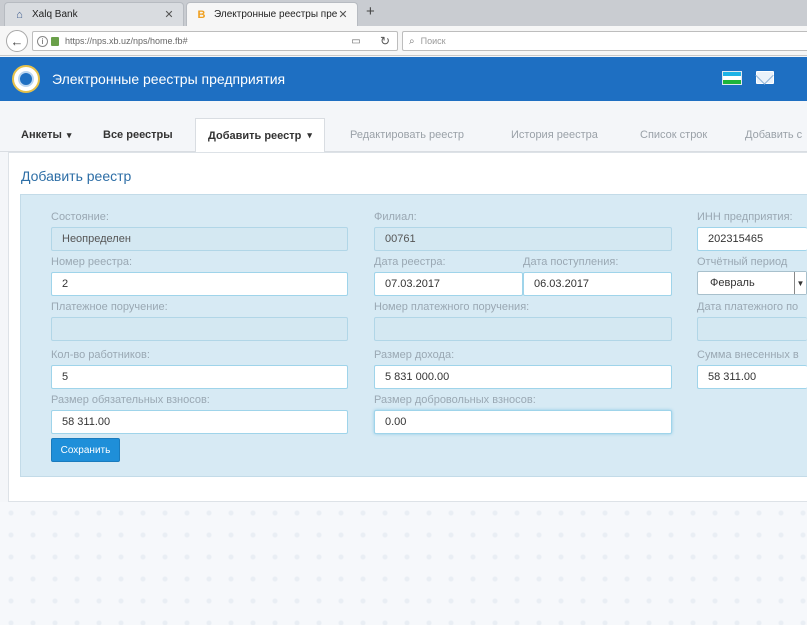 This screenshot has height=625, width=807. What do you see at coordinates (199, 239) in the screenshot?
I see `state-field: Неопределен` at bounding box center [199, 239].